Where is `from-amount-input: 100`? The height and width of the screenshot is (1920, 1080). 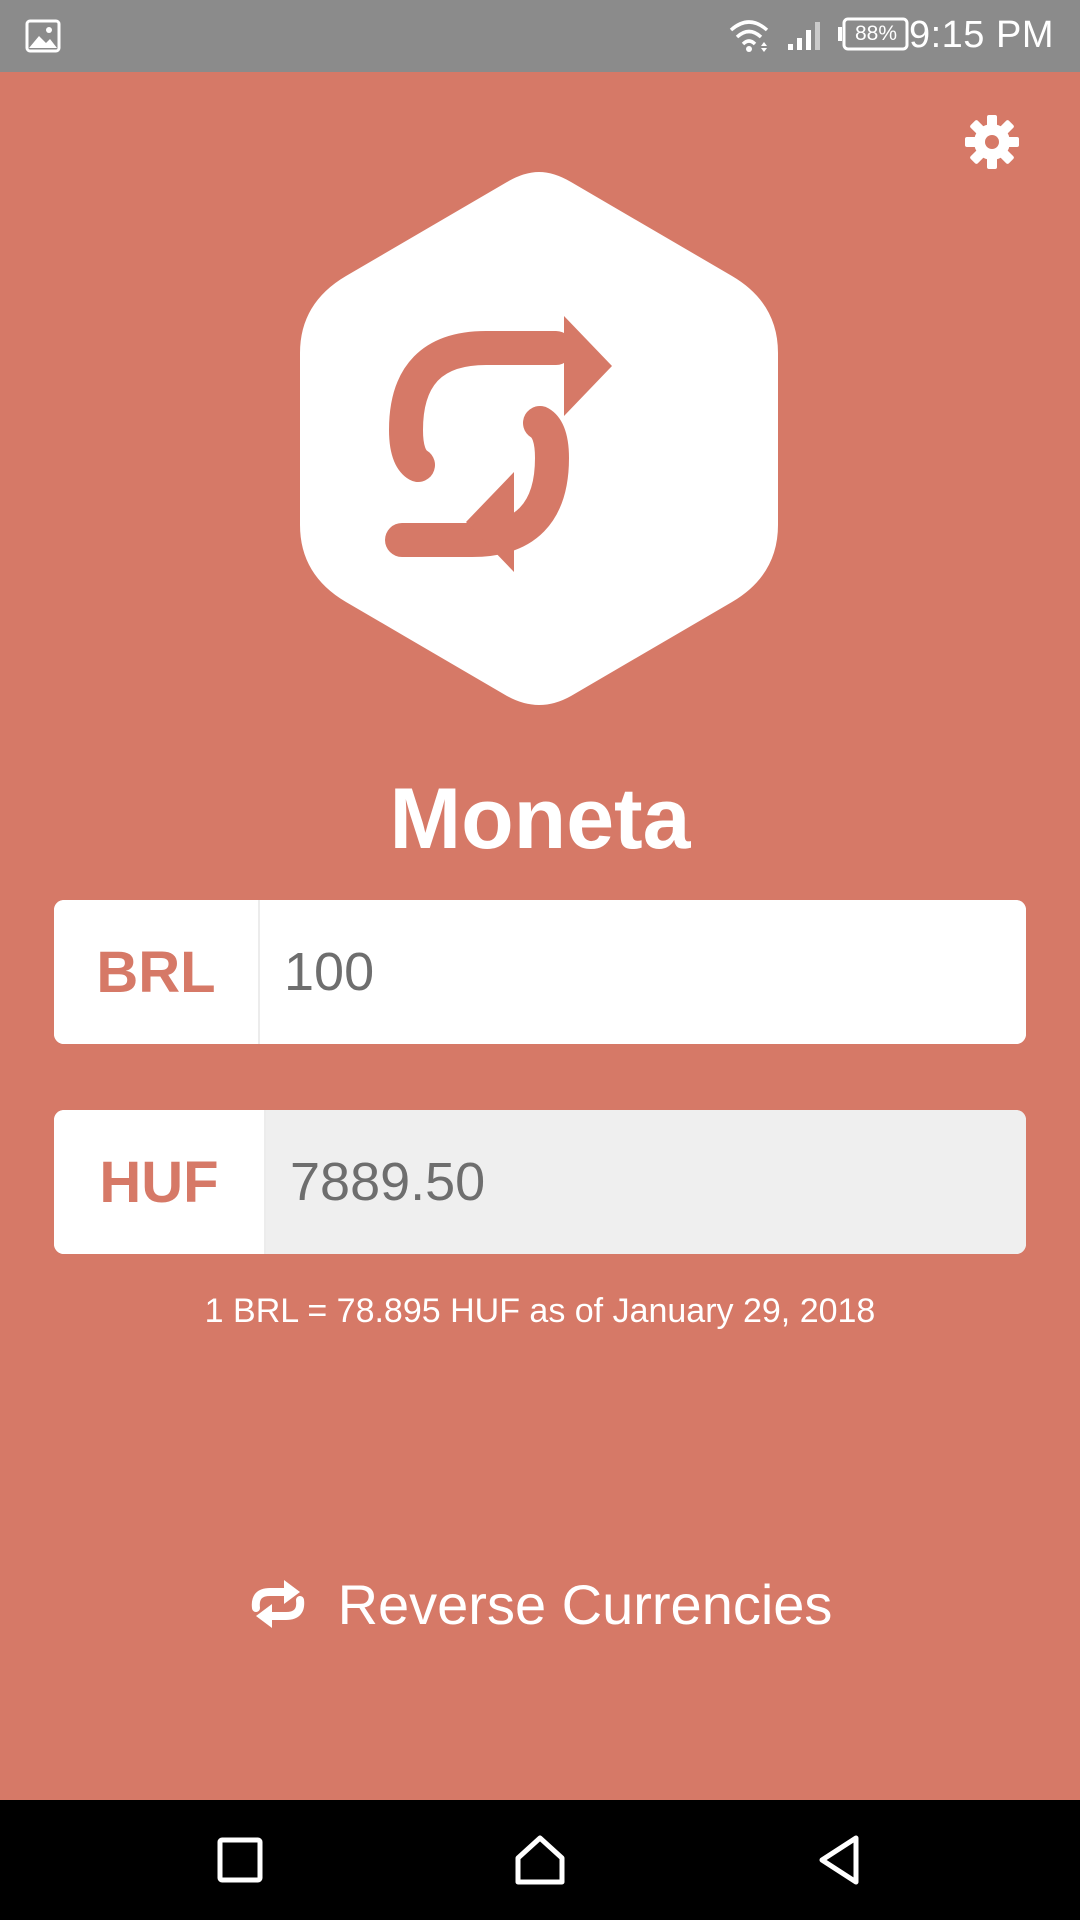 from-amount-input: 100 is located at coordinates (643, 972).